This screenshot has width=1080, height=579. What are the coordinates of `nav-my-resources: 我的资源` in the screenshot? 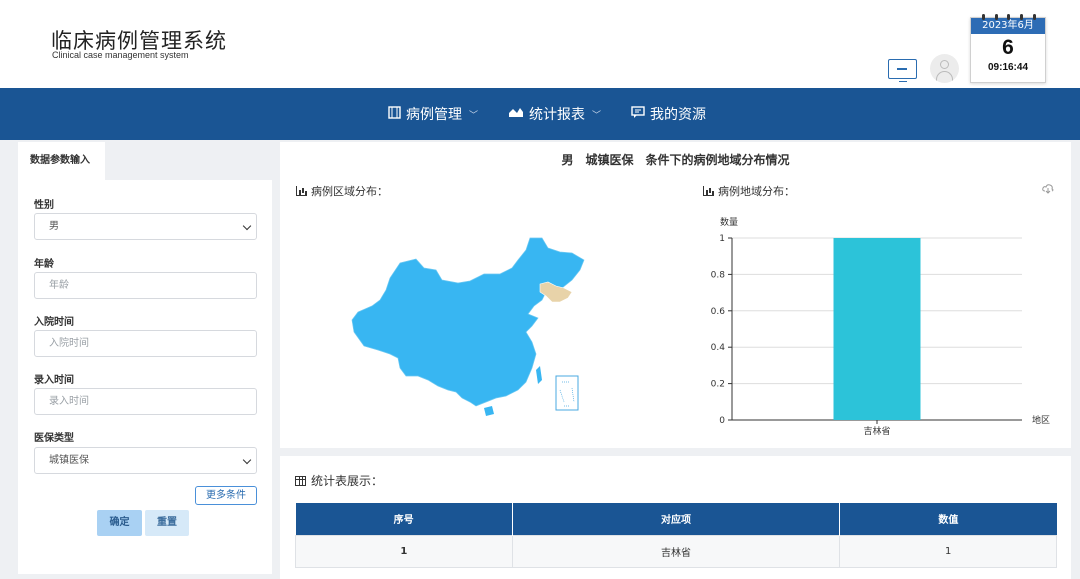 It's located at (668, 114).